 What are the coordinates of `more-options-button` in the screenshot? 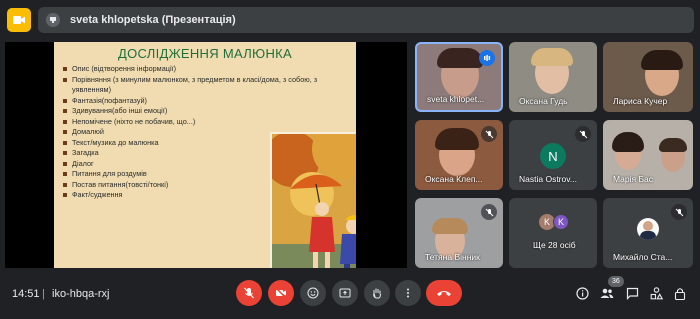 It's located at (408, 293).